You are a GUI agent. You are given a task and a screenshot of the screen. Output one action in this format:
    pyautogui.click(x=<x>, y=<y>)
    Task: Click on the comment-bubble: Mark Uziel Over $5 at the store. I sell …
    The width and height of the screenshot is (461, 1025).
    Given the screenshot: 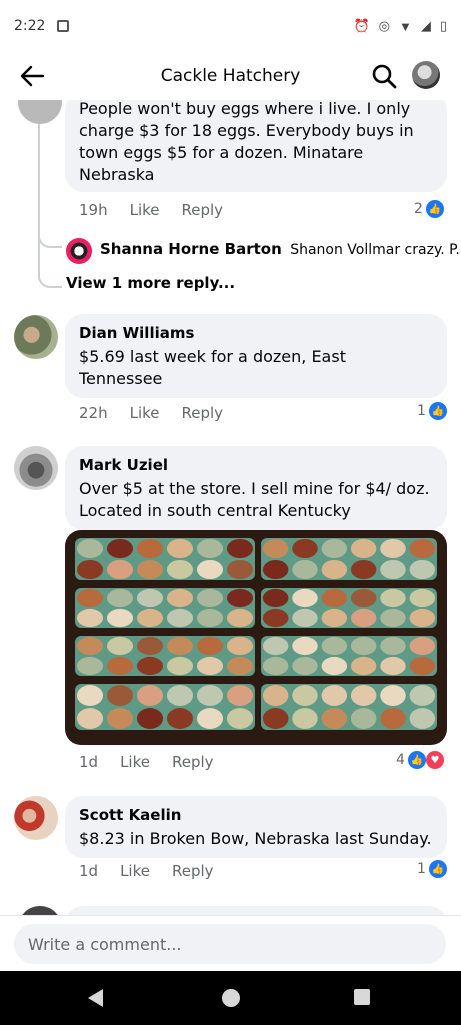 What is the action you would take?
    pyautogui.click(x=256, y=488)
    